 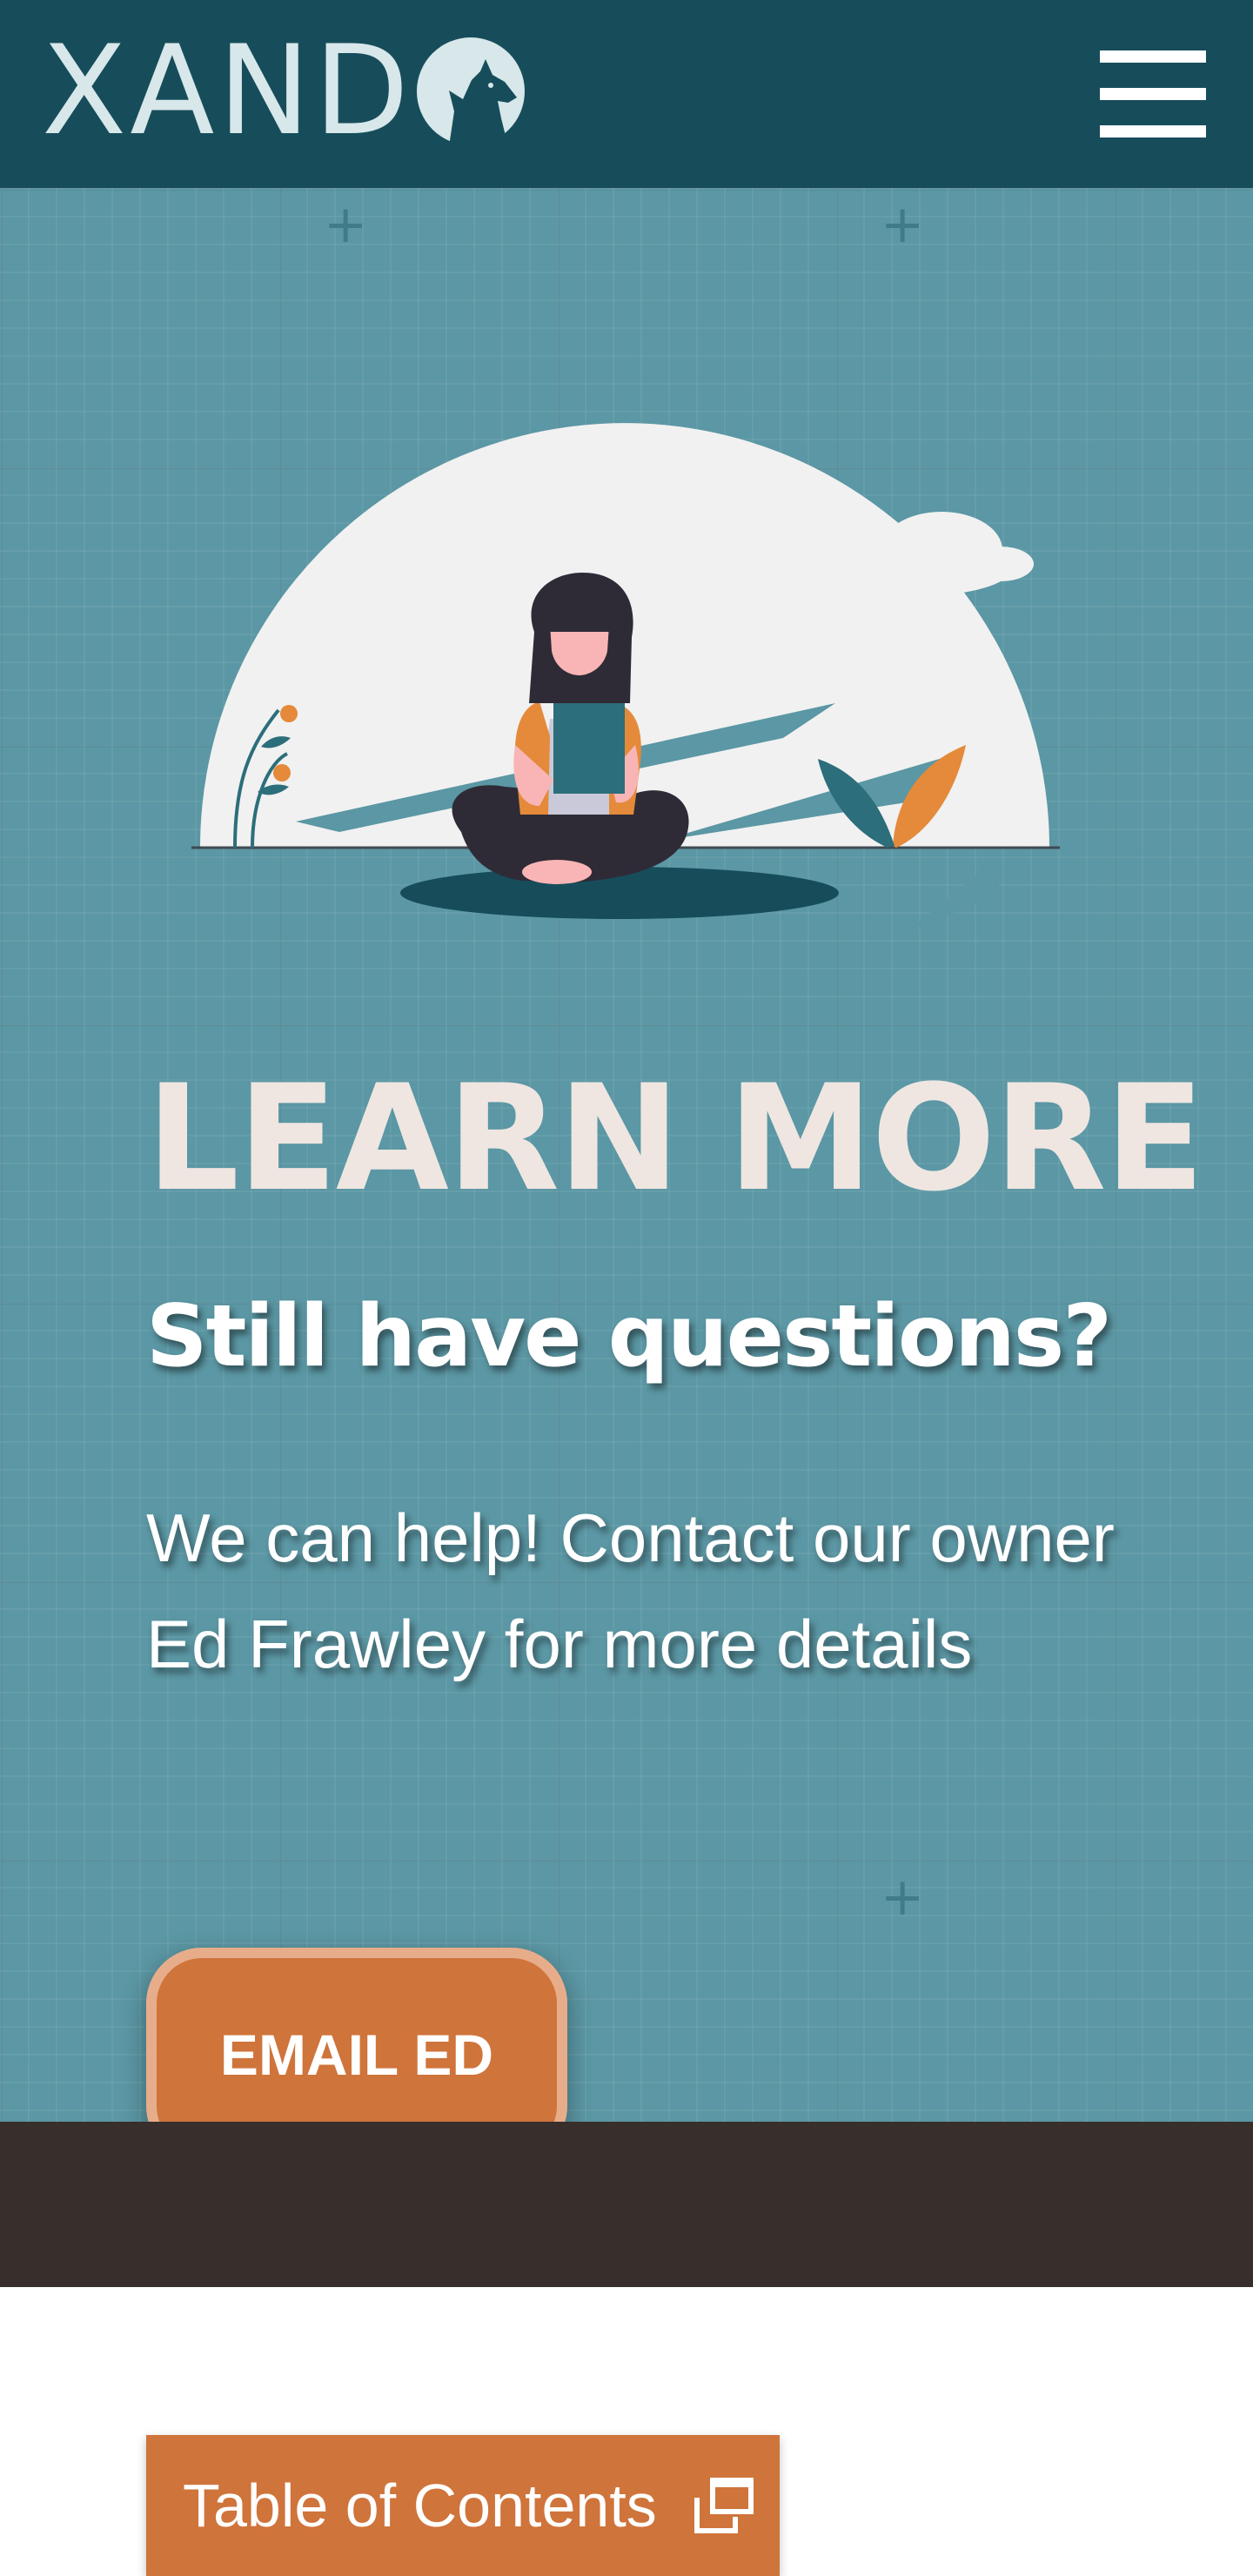 What do you see at coordinates (625, 678) in the screenshot?
I see `woman-reading-illustration` at bounding box center [625, 678].